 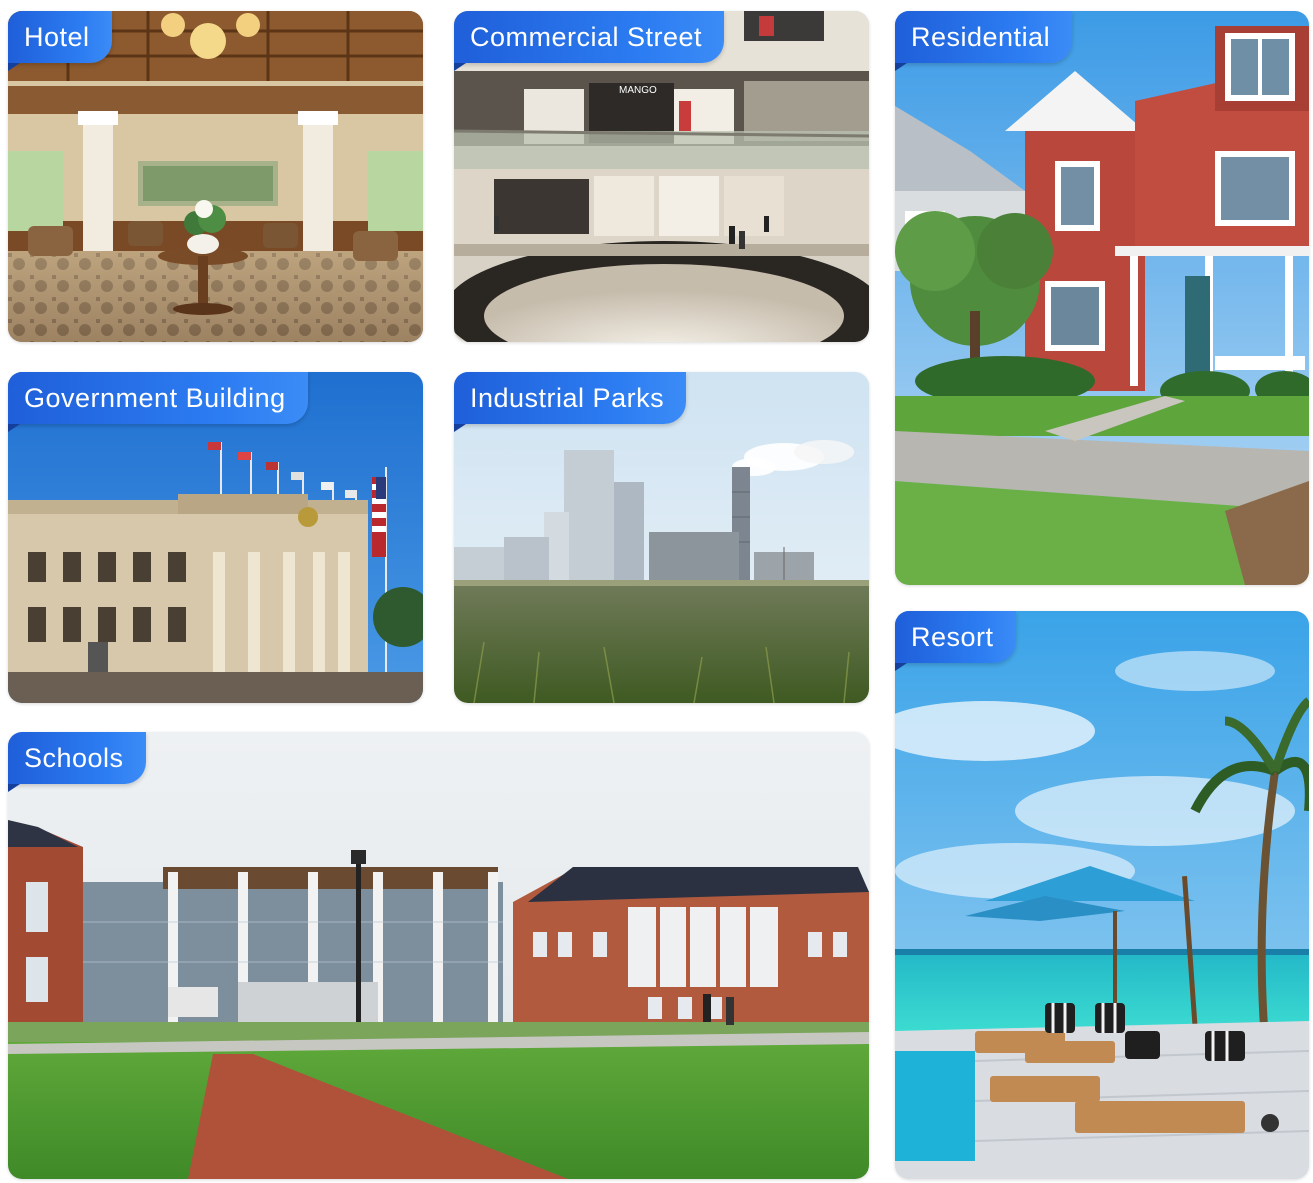 I want to click on commercial-street-tile: MANGO Commercial Street, so click(x=661, y=176).